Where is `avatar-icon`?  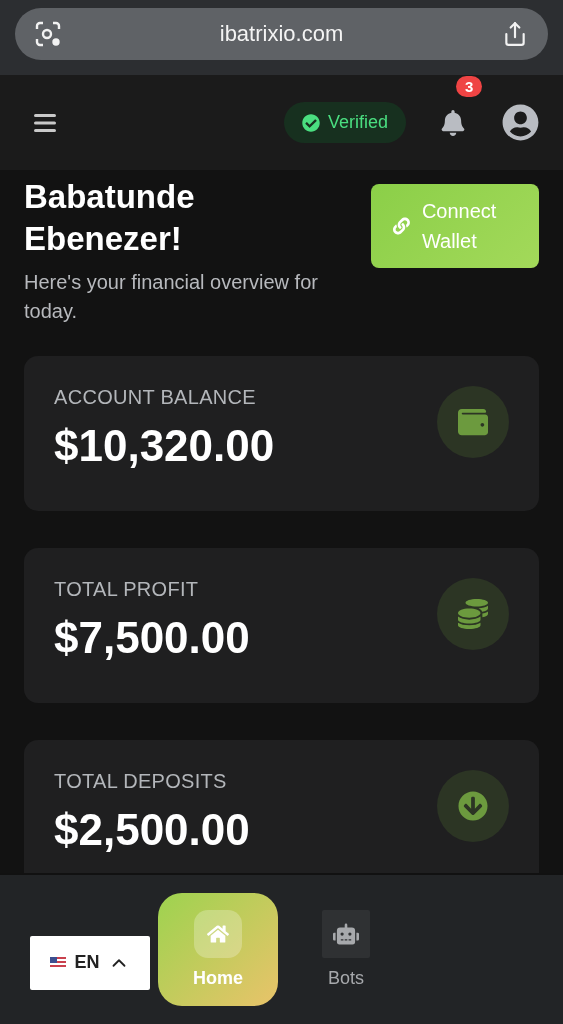 avatar-icon is located at coordinates (520, 122).